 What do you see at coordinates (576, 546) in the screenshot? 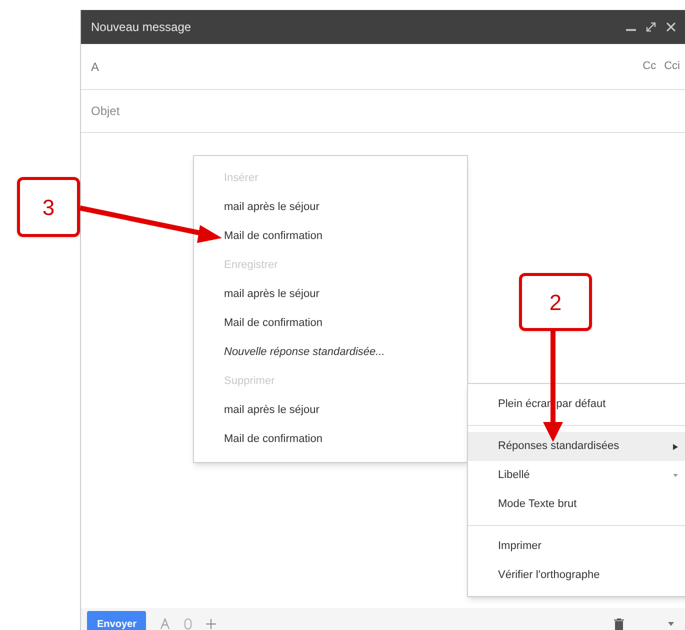
I see `menu-item: Imprimer` at bounding box center [576, 546].